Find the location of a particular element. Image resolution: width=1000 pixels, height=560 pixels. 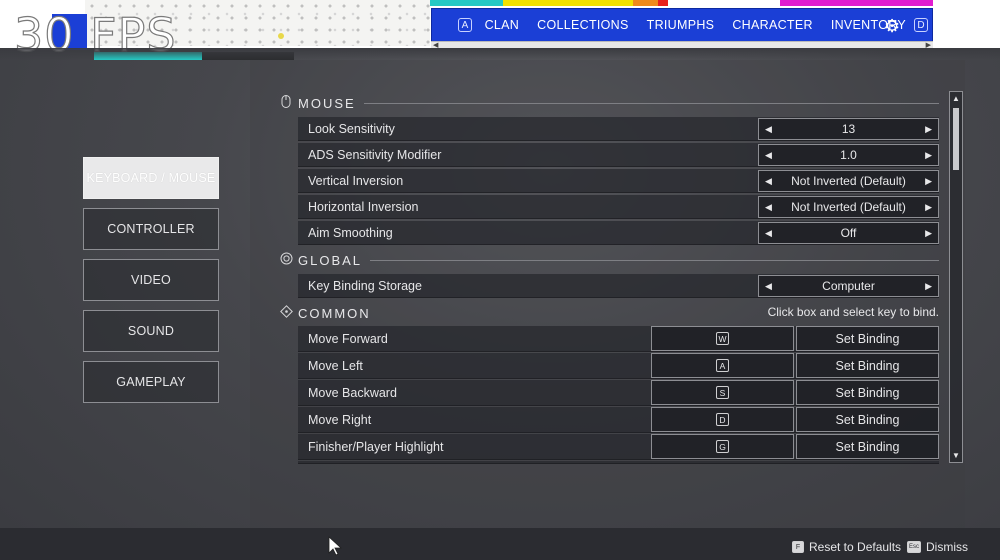

option-value: Off is located at coordinates (848, 233).